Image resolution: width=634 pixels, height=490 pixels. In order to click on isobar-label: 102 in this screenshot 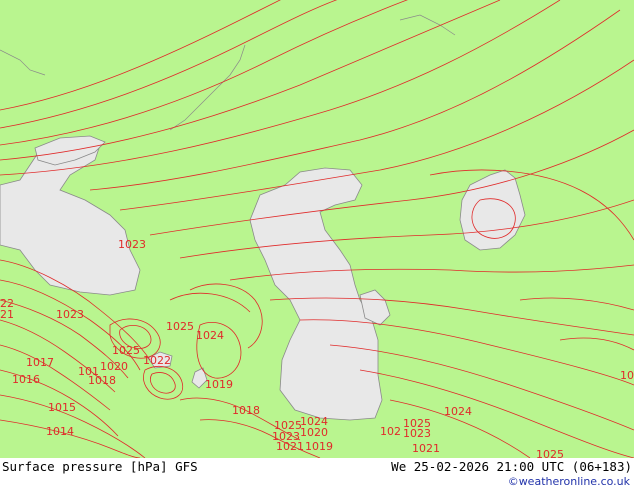, I will do `click(390, 431)`.